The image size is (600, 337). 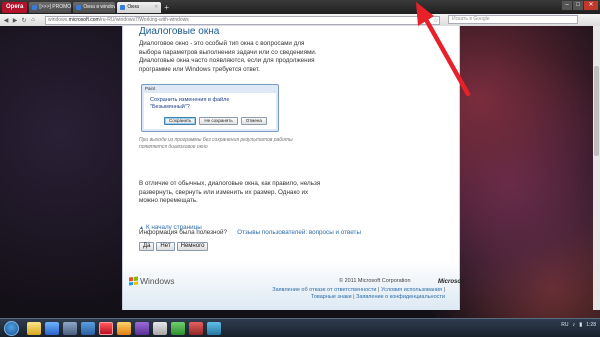 I want to click on reload-icon: ↻, so click(x=24, y=20).